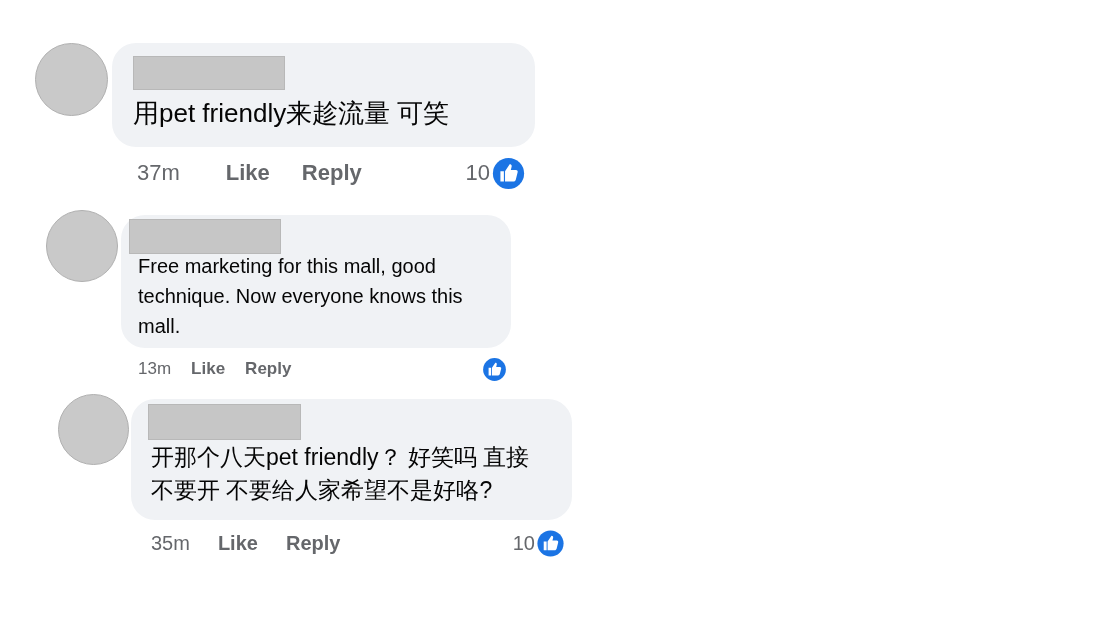 The width and height of the screenshot is (1100, 619). I want to click on comment-text: 用pet friendly来趁流量 可笑, so click(292, 113).